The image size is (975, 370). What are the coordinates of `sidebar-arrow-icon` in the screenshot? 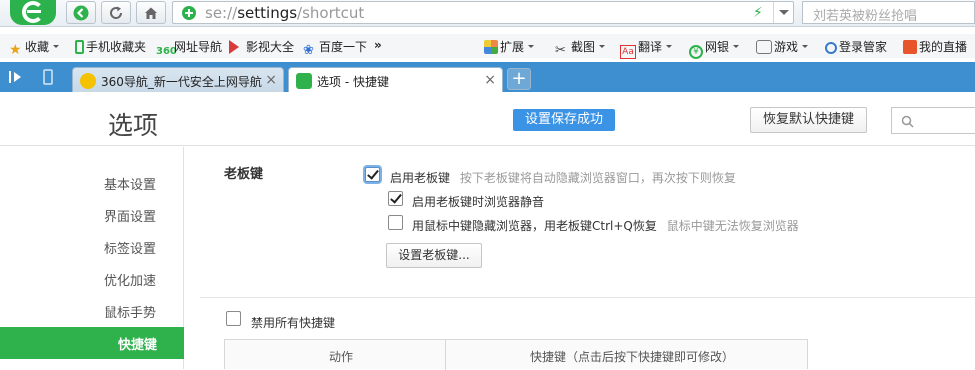 It's located at (15, 77).